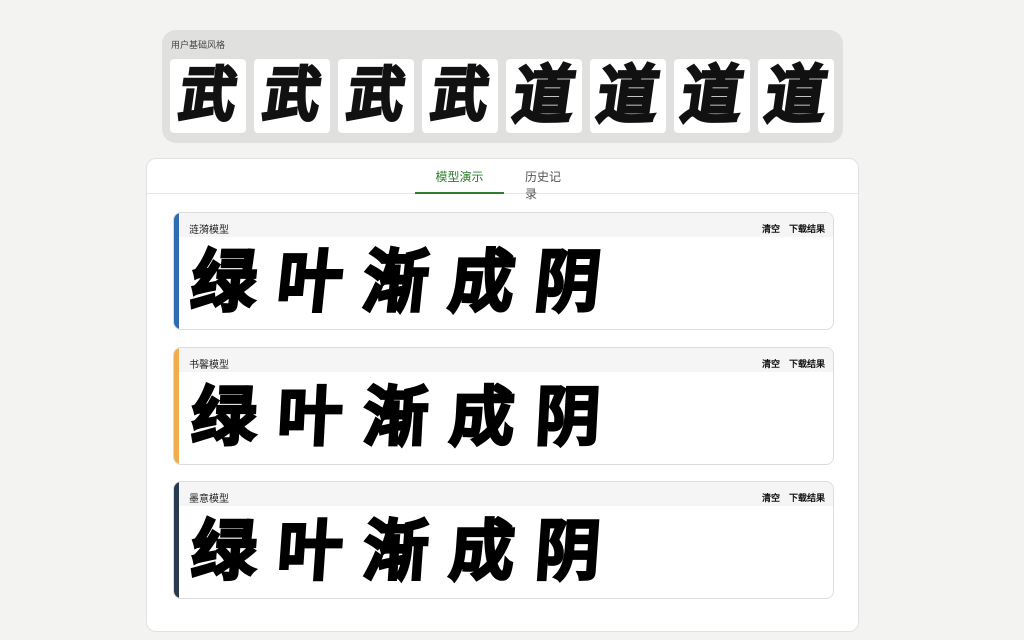  I want to click on model-card-ripple: 涟漪模型 清空 下载结果 绿 叶 渐 成 阴, so click(503, 271).